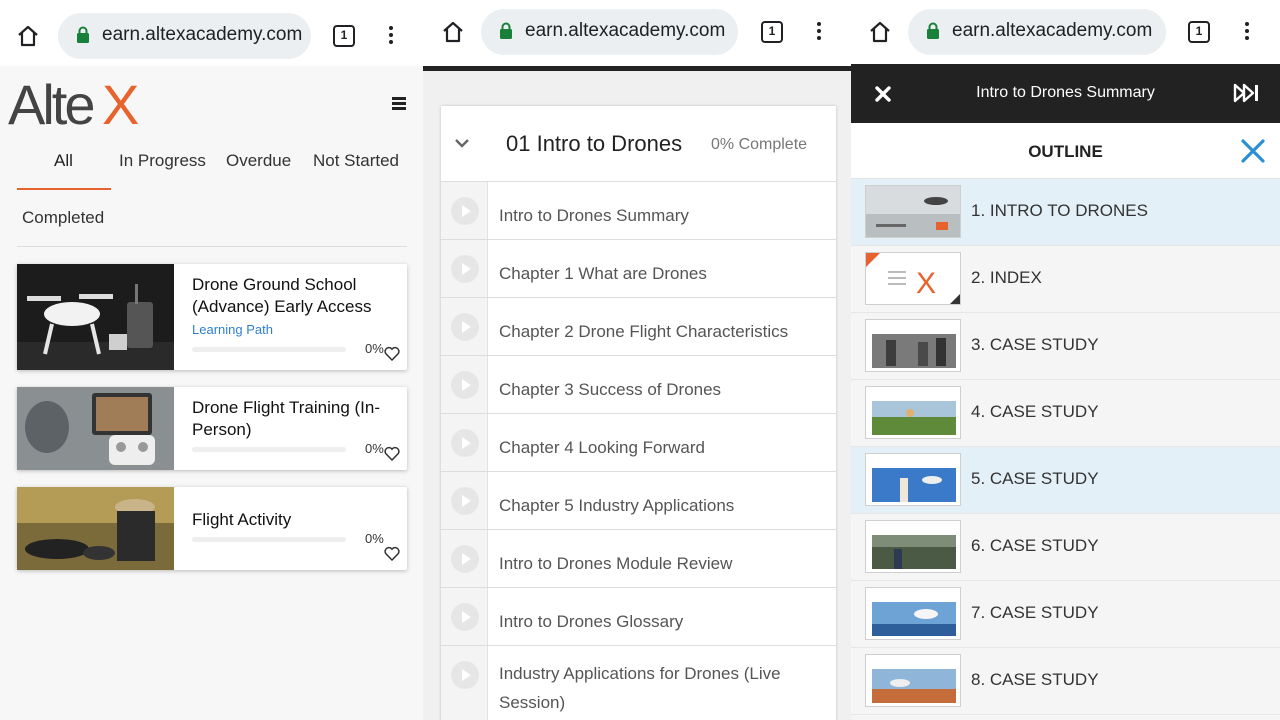 The image size is (1280, 720). I want to click on slide-thumbnail: X, so click(913, 278).